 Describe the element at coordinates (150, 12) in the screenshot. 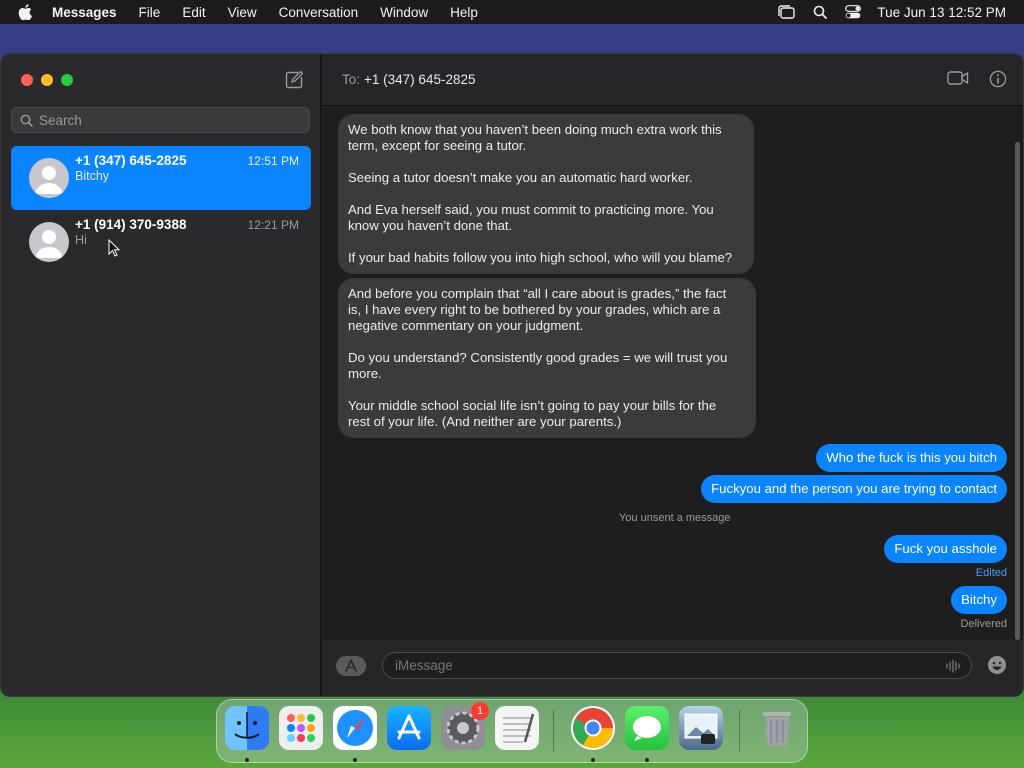

I see `menu-file: File` at that location.